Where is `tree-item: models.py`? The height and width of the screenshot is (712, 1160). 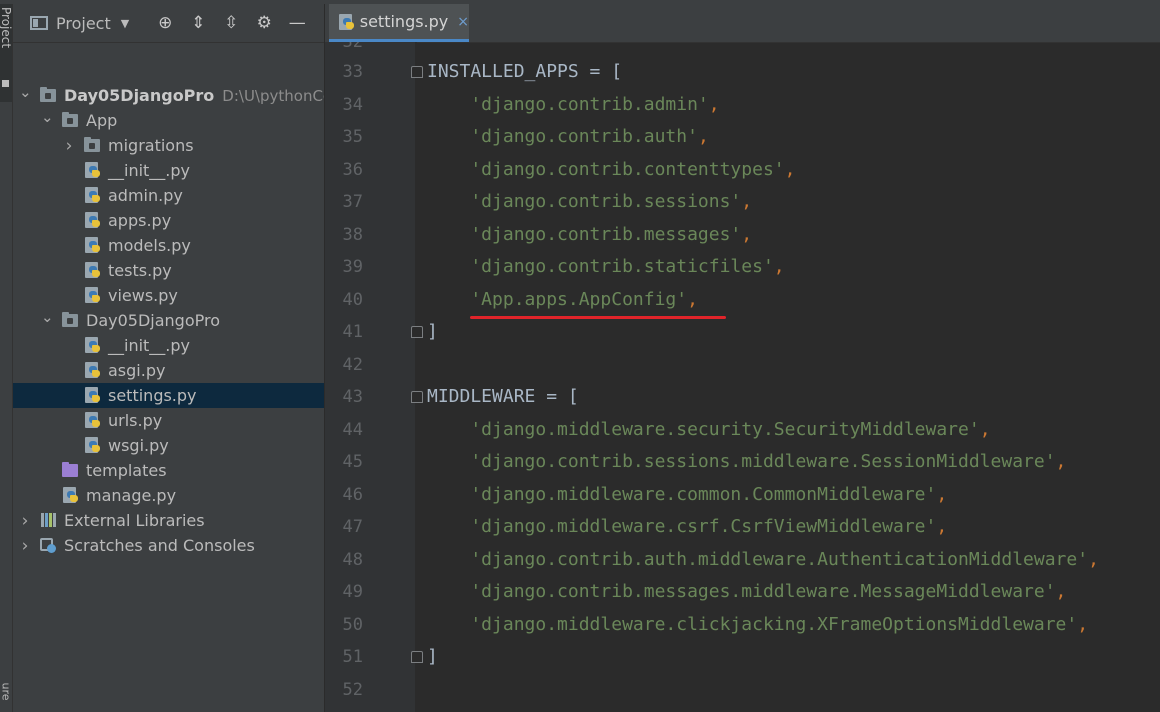 tree-item: models.py is located at coordinates (168, 245).